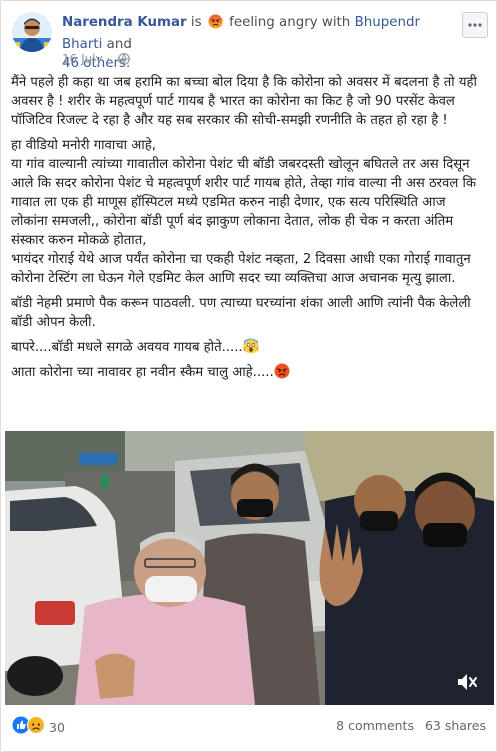  Describe the element at coordinates (124, 22) in the screenshot. I see `author-name: Narendra Kumar` at that location.